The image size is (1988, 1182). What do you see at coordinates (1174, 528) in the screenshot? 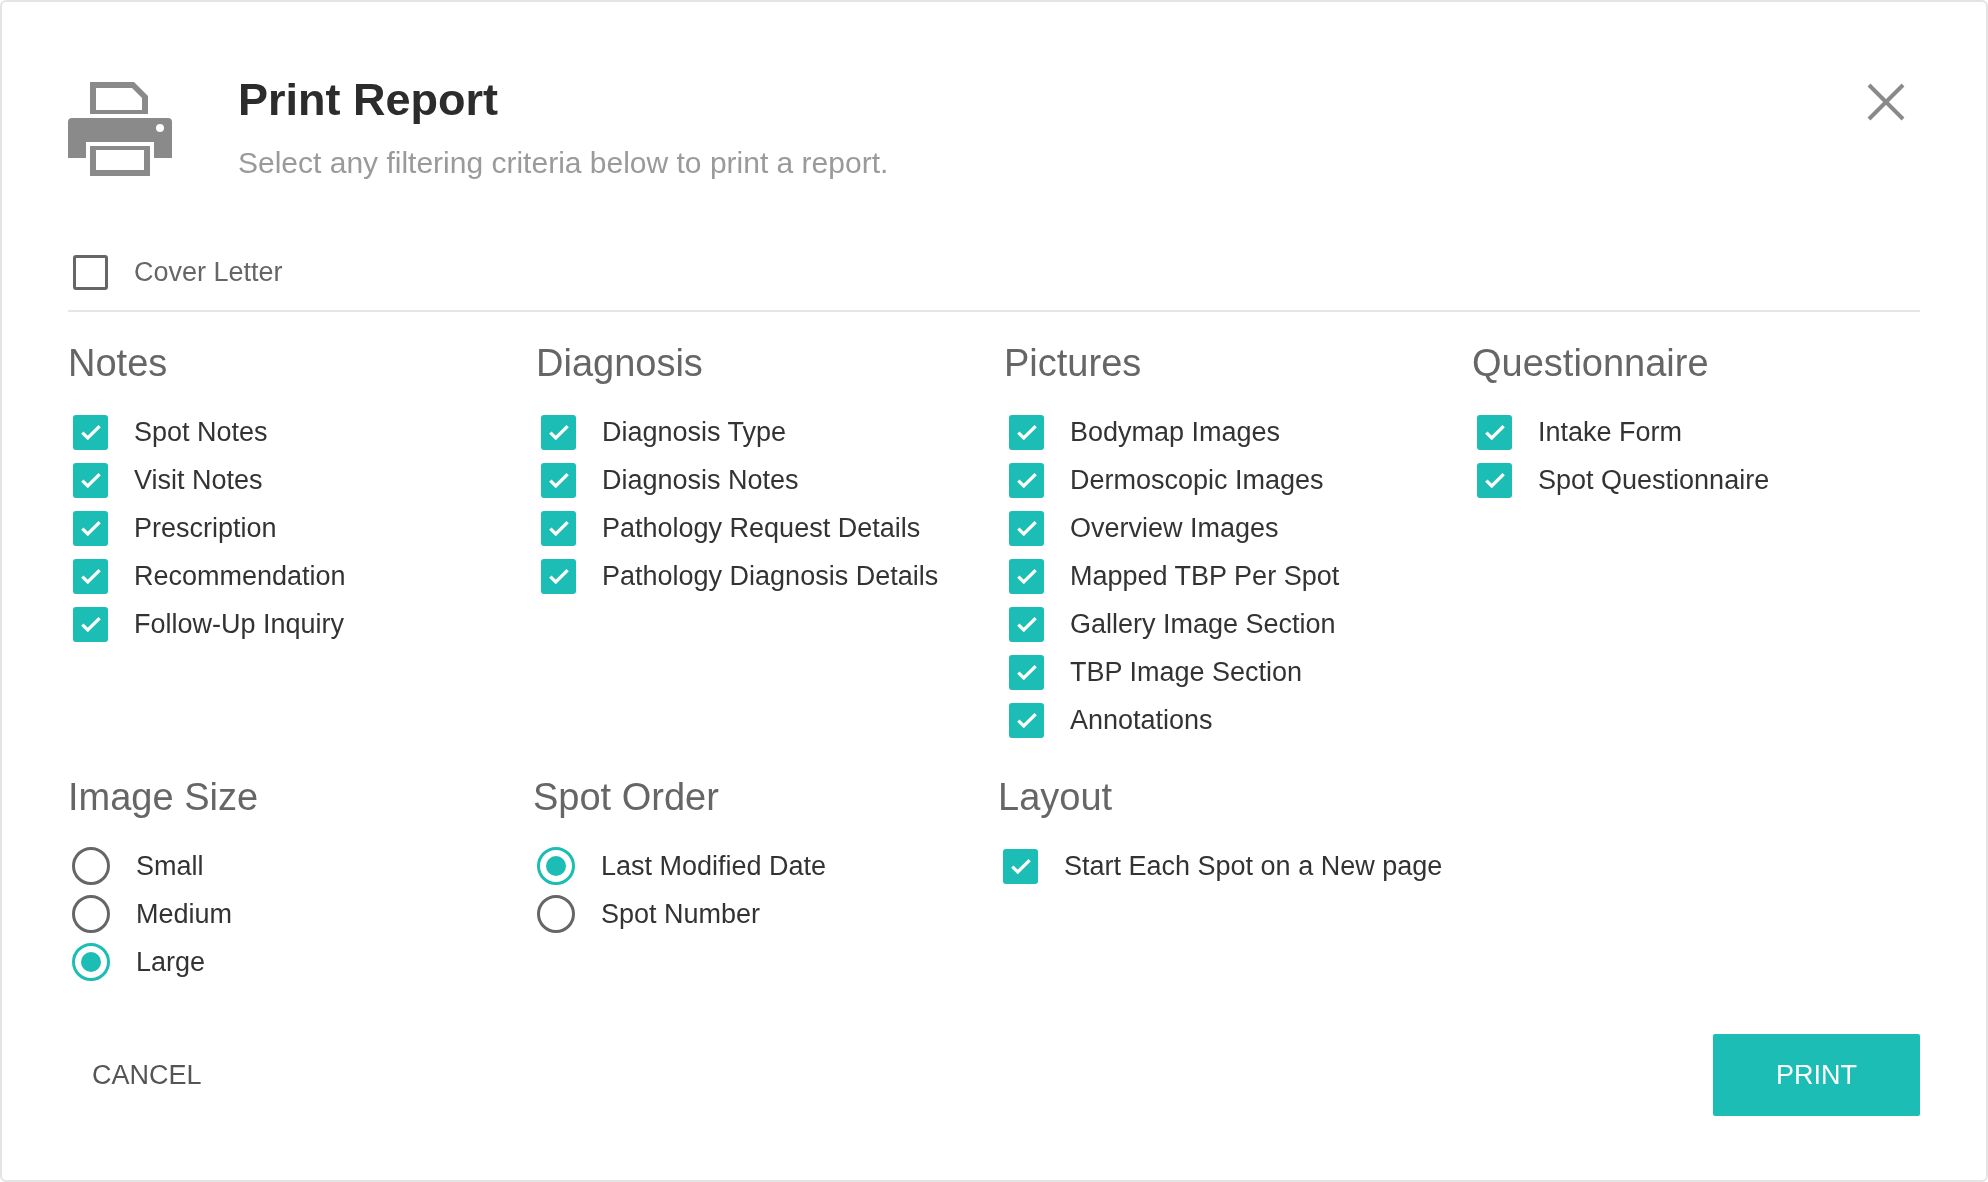
I see `checkbox-label: Overview Images` at bounding box center [1174, 528].